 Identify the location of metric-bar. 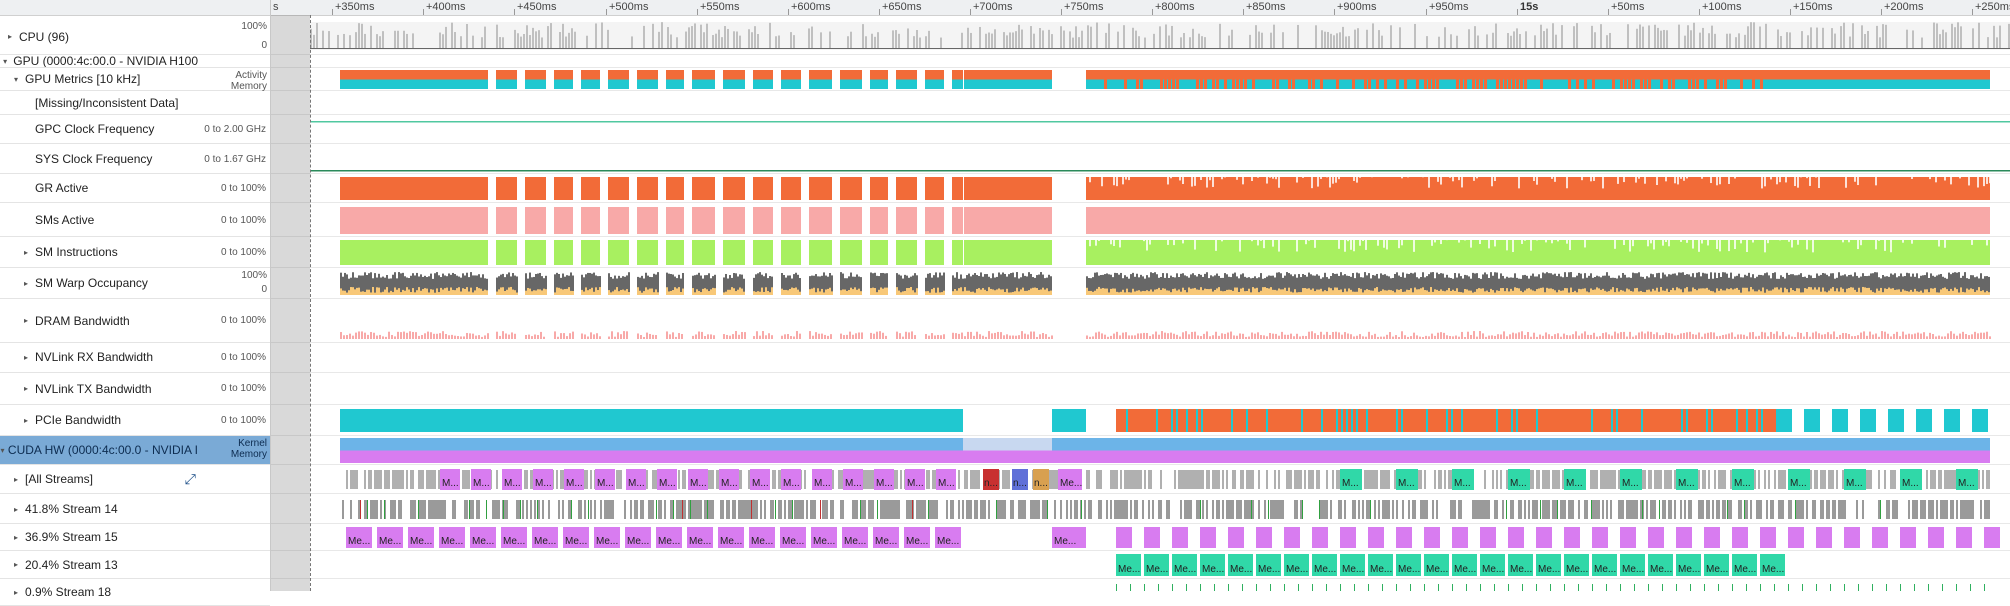
(563, 252).